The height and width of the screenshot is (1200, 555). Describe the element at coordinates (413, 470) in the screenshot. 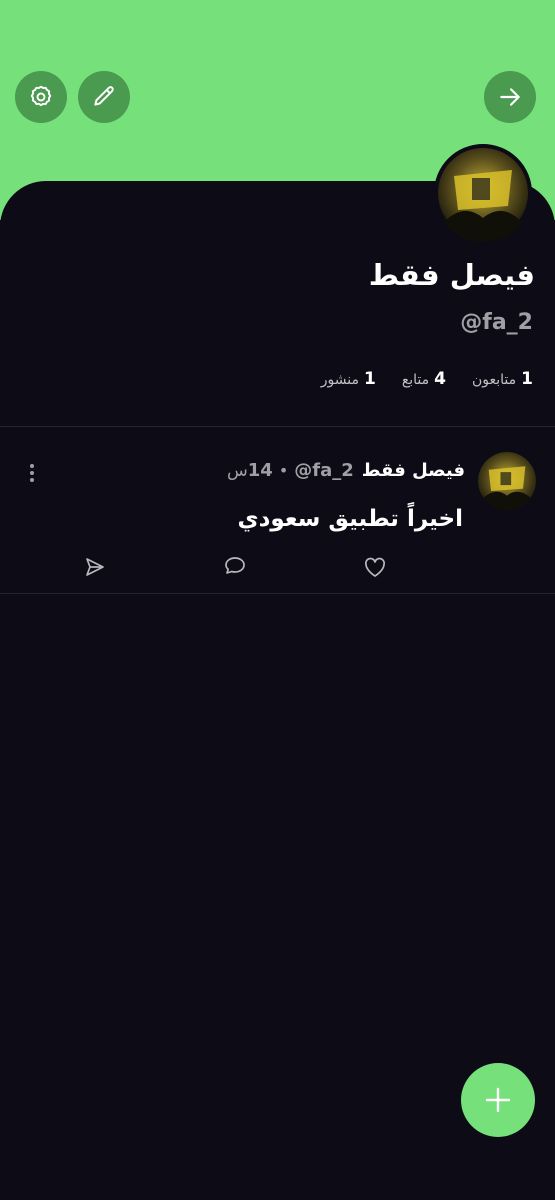

I see `post-author: فيصل فقط` at that location.